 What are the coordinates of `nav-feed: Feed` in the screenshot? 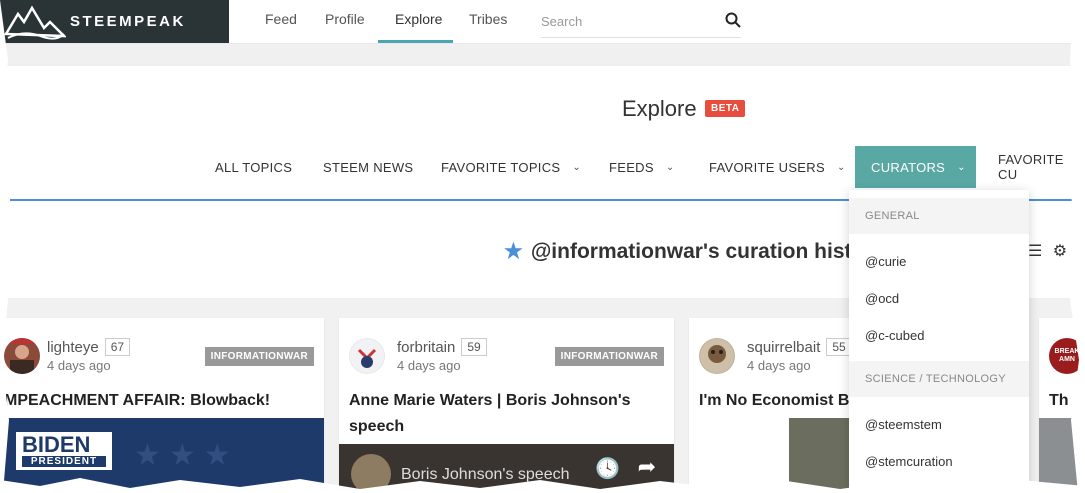 It's located at (281, 19).